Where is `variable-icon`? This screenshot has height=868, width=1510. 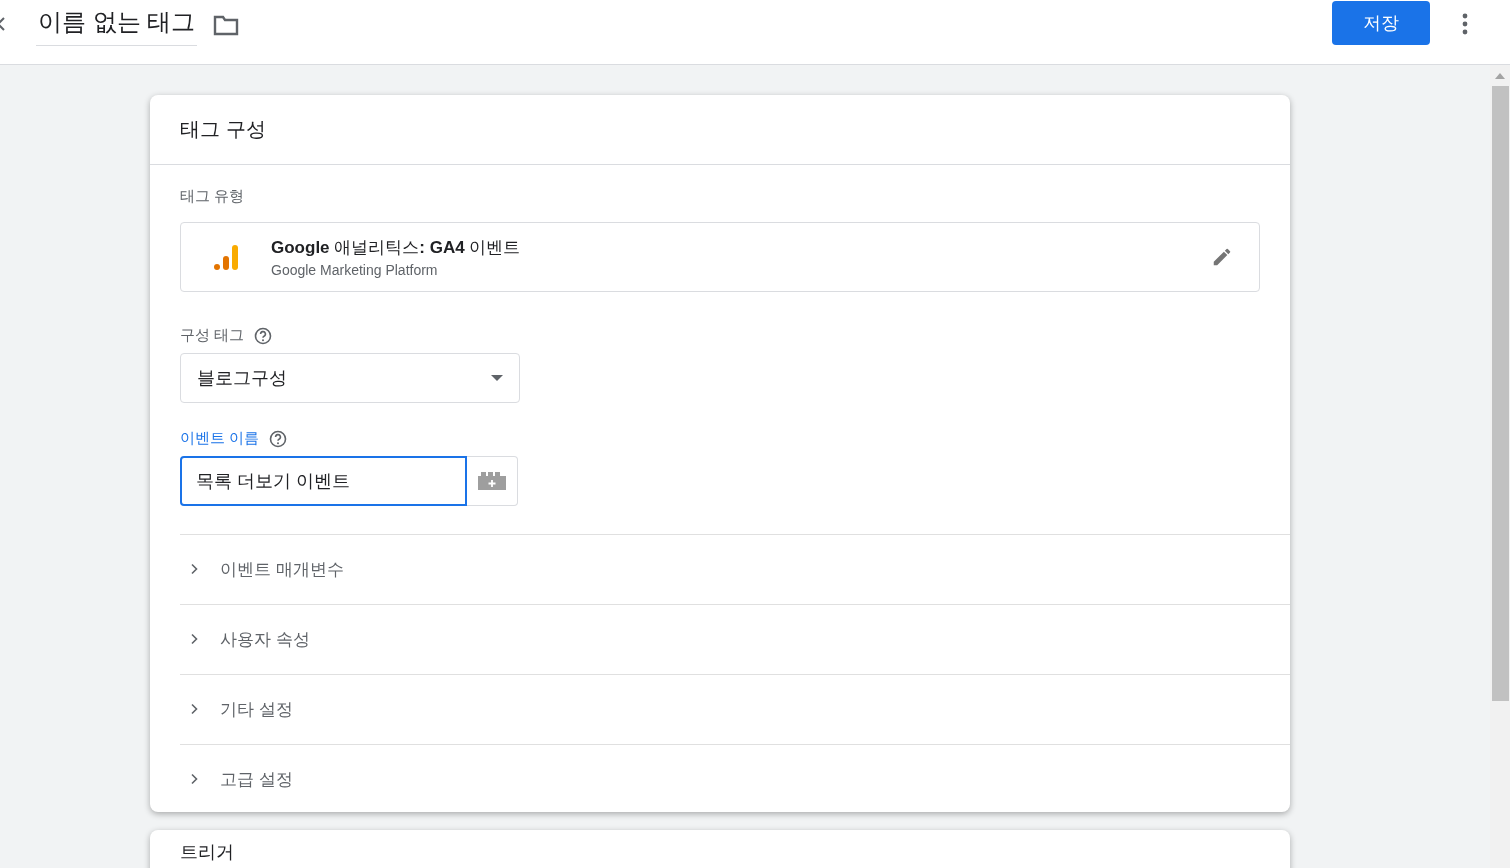
variable-icon is located at coordinates (492, 481).